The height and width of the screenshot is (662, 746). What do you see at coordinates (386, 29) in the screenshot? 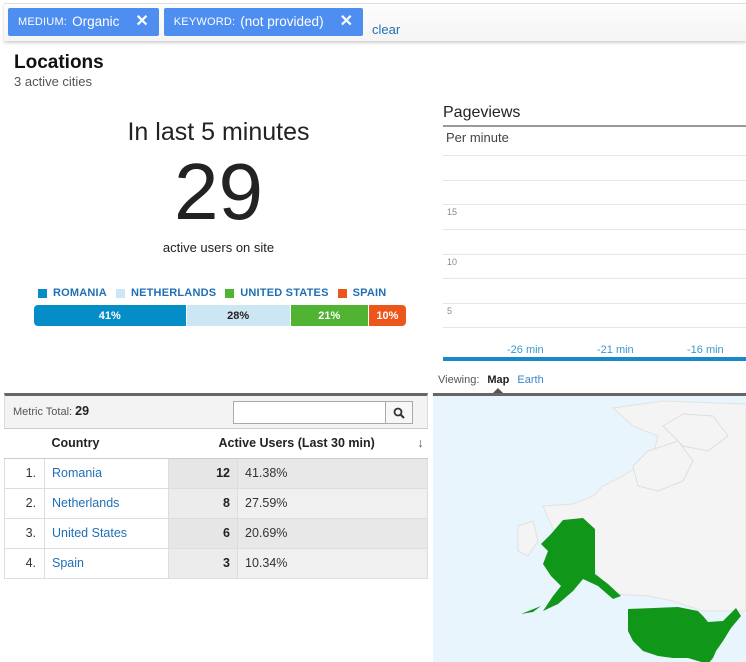
I see `clear-filters-link: clear` at bounding box center [386, 29].